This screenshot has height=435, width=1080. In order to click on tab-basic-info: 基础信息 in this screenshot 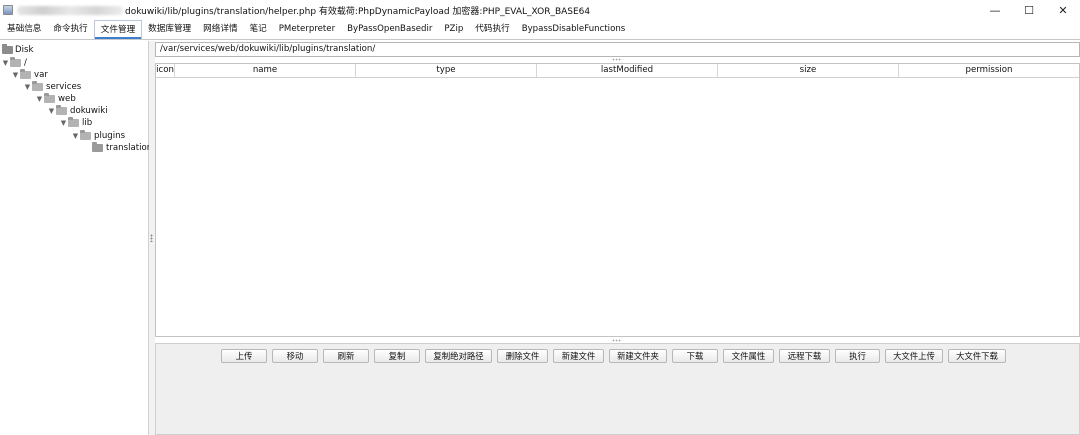, I will do `click(24, 29)`.